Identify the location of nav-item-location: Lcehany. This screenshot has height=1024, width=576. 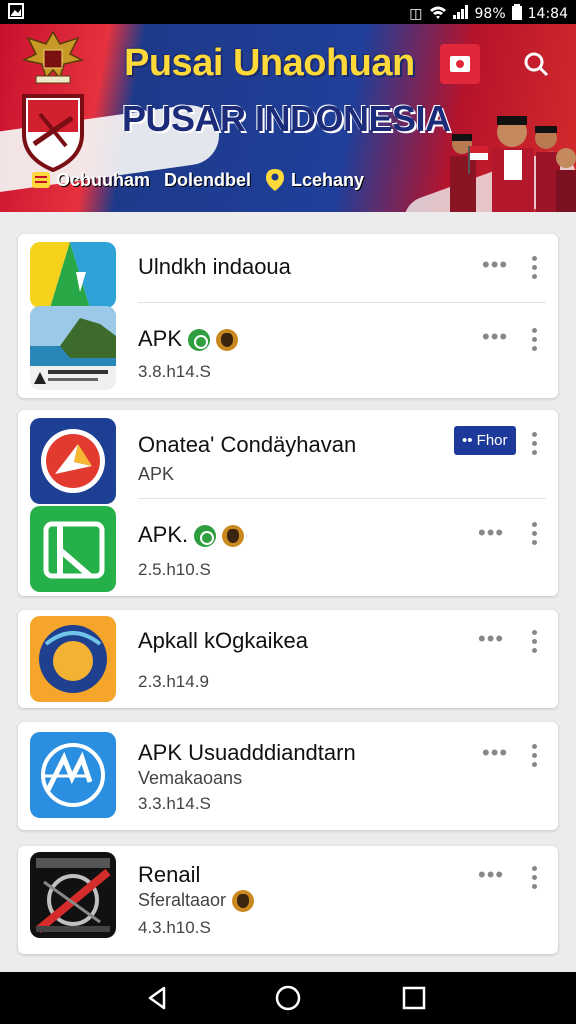
(314, 180).